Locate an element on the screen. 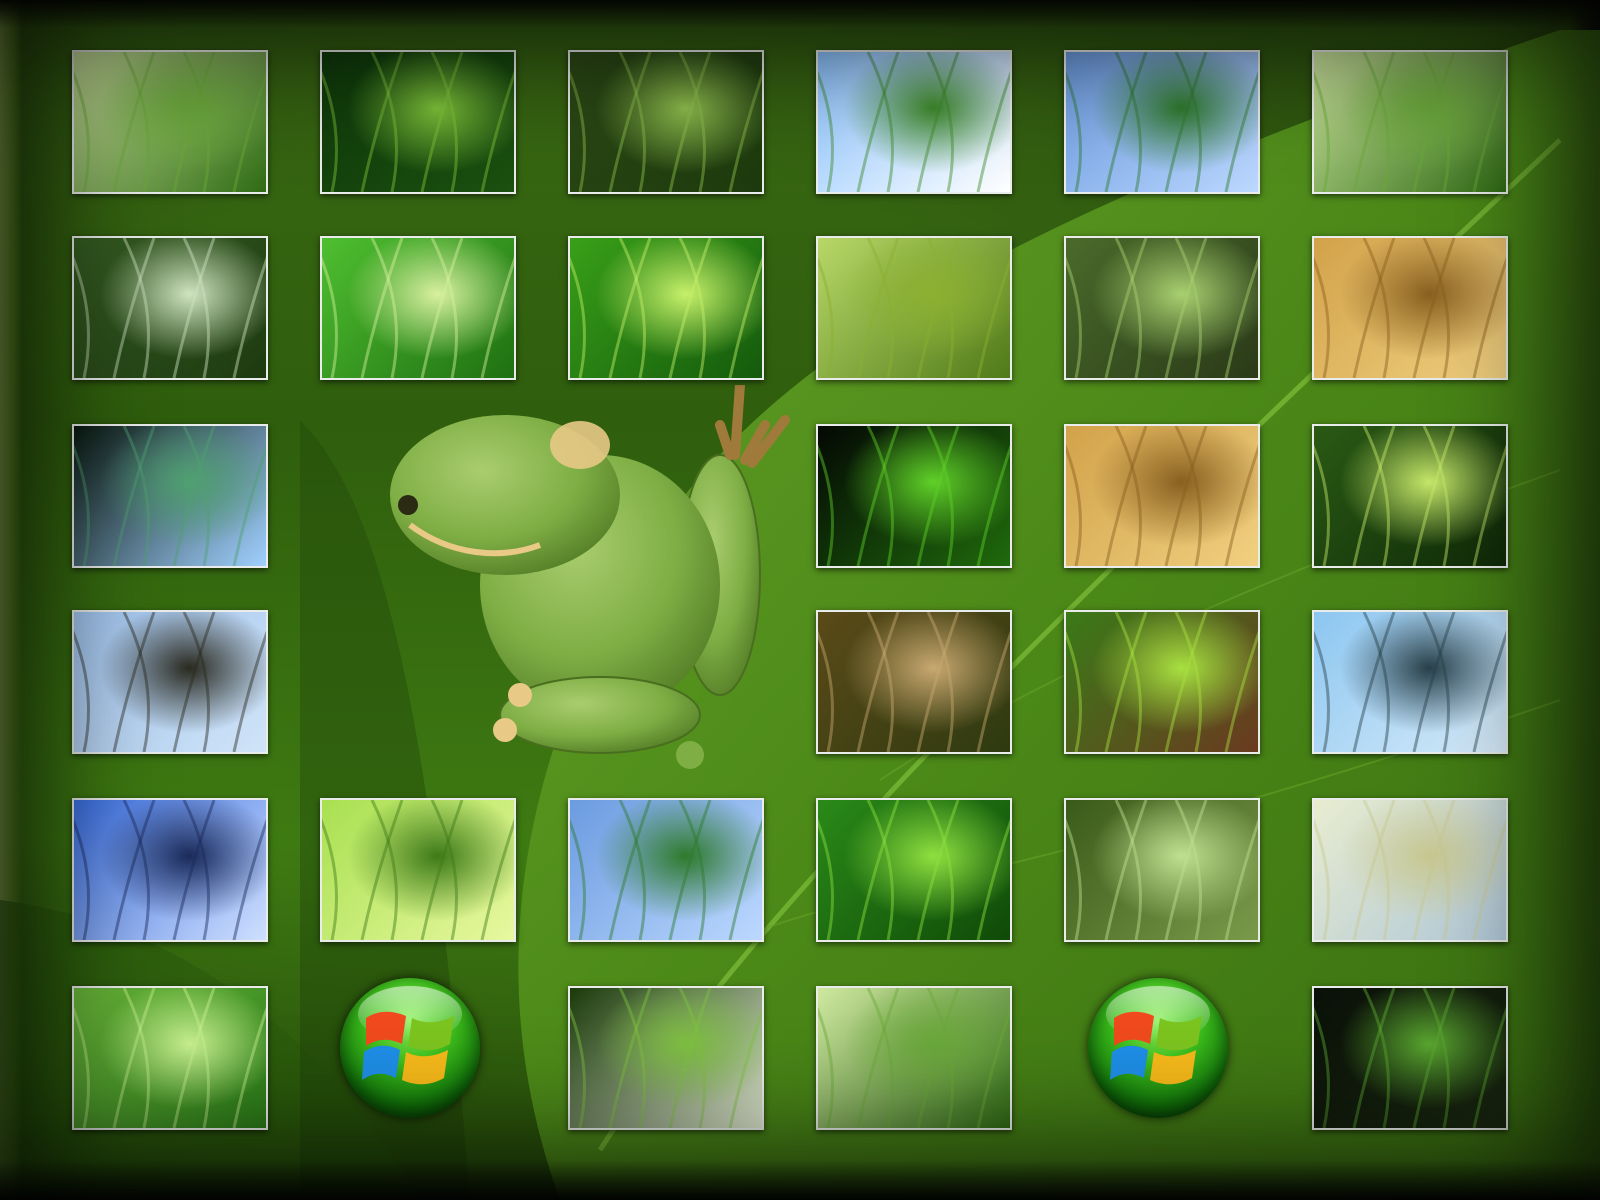 This screenshot has width=1600, height=1200. photo-thumbnail-leaf-droplets is located at coordinates (666, 308).